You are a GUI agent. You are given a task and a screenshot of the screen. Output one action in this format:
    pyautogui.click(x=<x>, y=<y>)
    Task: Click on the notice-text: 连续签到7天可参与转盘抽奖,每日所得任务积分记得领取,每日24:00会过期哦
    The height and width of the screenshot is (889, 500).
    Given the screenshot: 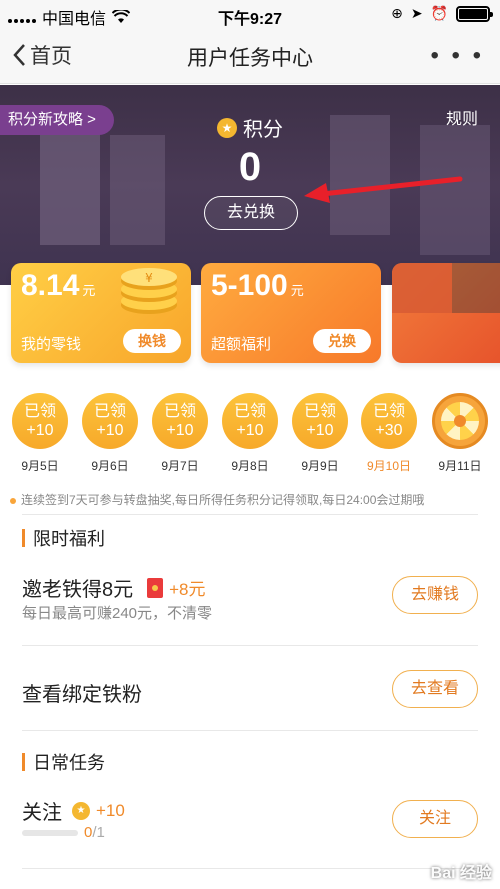 What is the action you would take?
    pyautogui.click(x=223, y=500)
    